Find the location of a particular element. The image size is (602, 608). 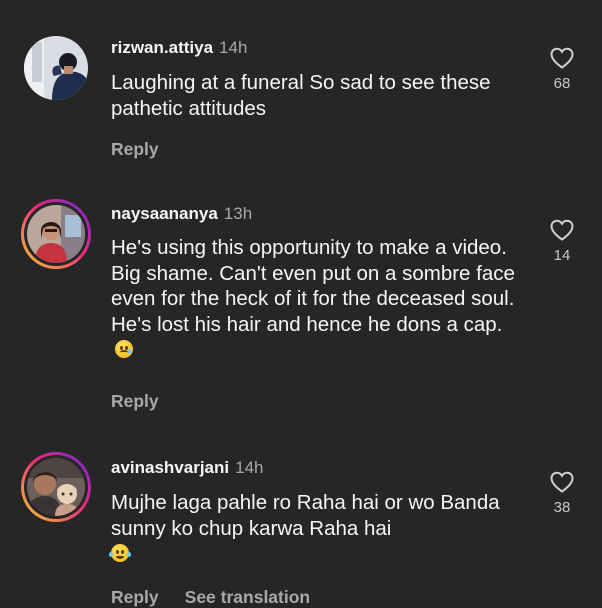

comment-header: rizwan.attiya 14h is located at coordinates (179, 48).